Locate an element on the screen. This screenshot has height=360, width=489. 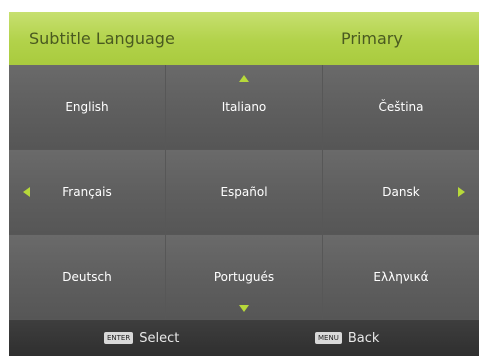
language-option-greek: Ελληνικά is located at coordinates (401, 277).